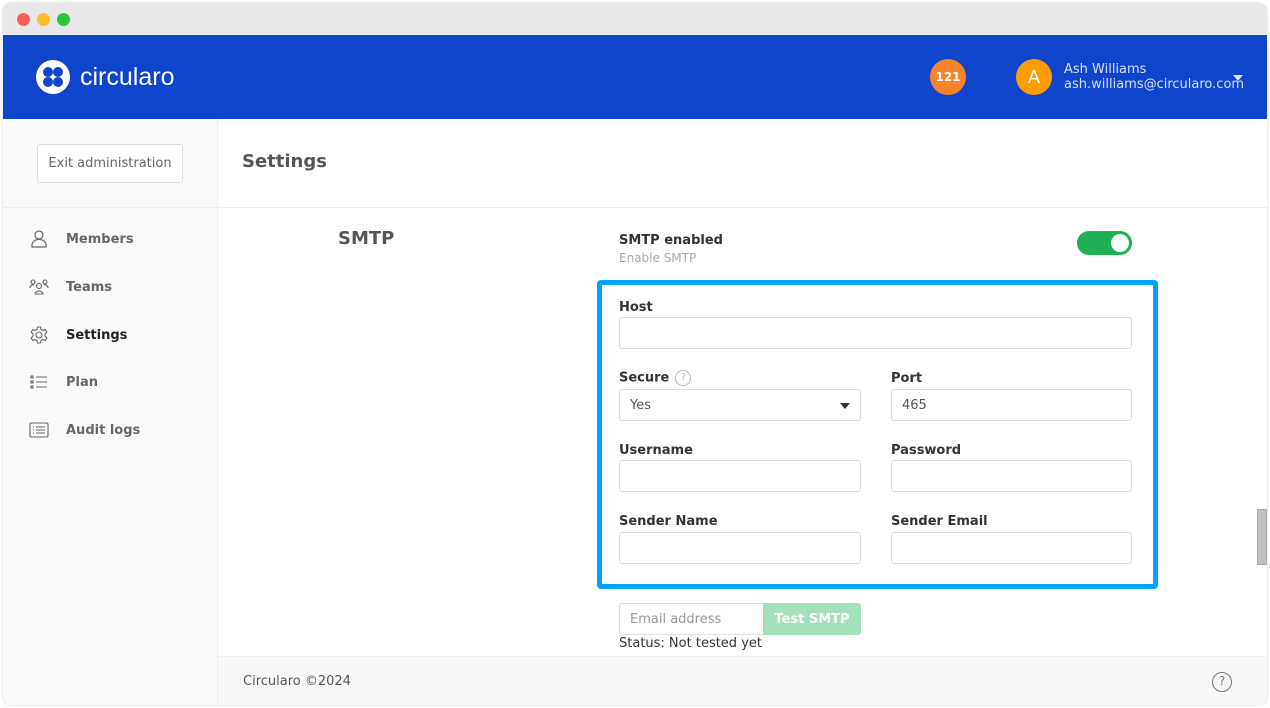 The height and width of the screenshot is (708, 1270). I want to click on secure-label: Secure?, so click(655, 378).